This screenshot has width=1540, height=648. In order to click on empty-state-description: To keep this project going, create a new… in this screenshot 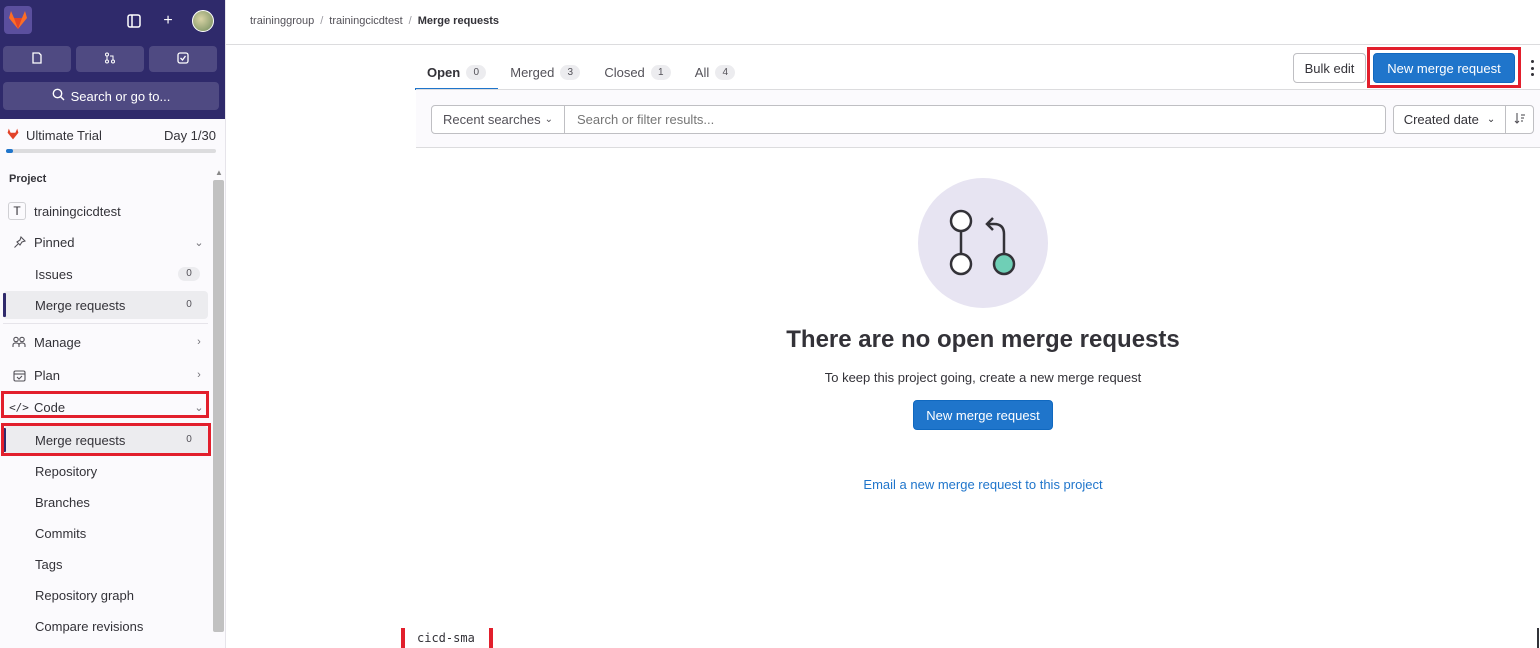, I will do `click(983, 377)`.